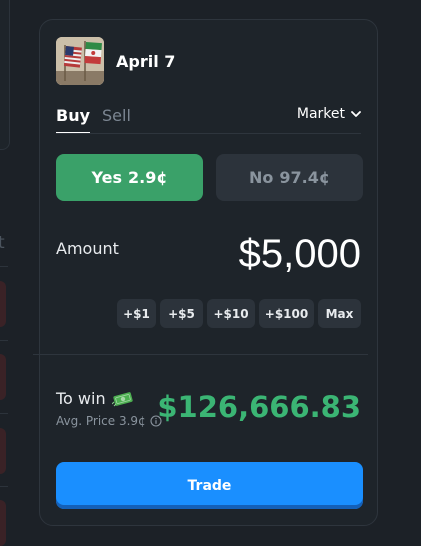 This screenshot has width=421, height=546. I want to click on chevron-down-icon, so click(356, 113).